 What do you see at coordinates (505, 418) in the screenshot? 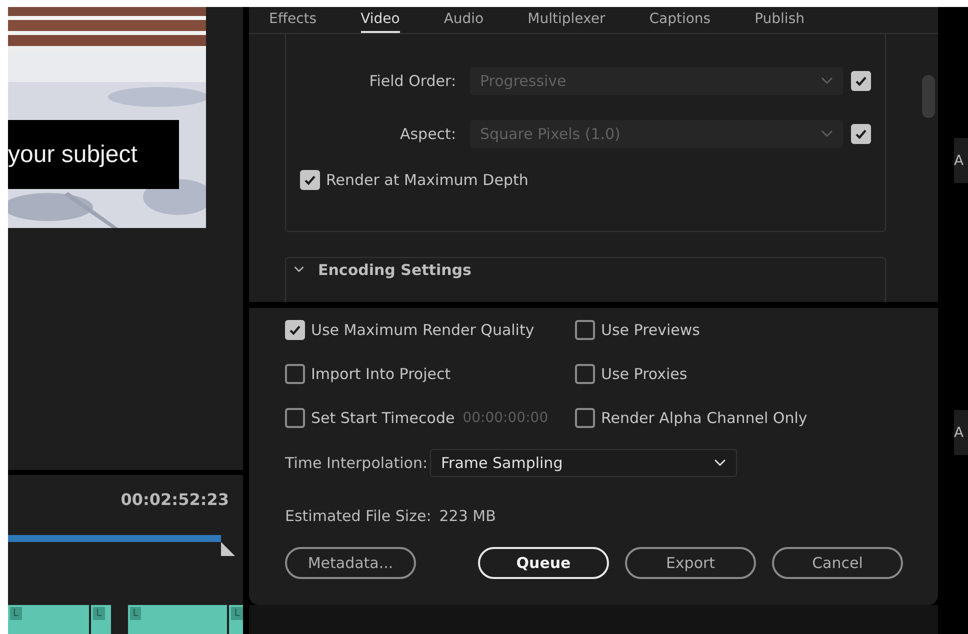
I see `timecode-value: 00:00:00:00` at bounding box center [505, 418].